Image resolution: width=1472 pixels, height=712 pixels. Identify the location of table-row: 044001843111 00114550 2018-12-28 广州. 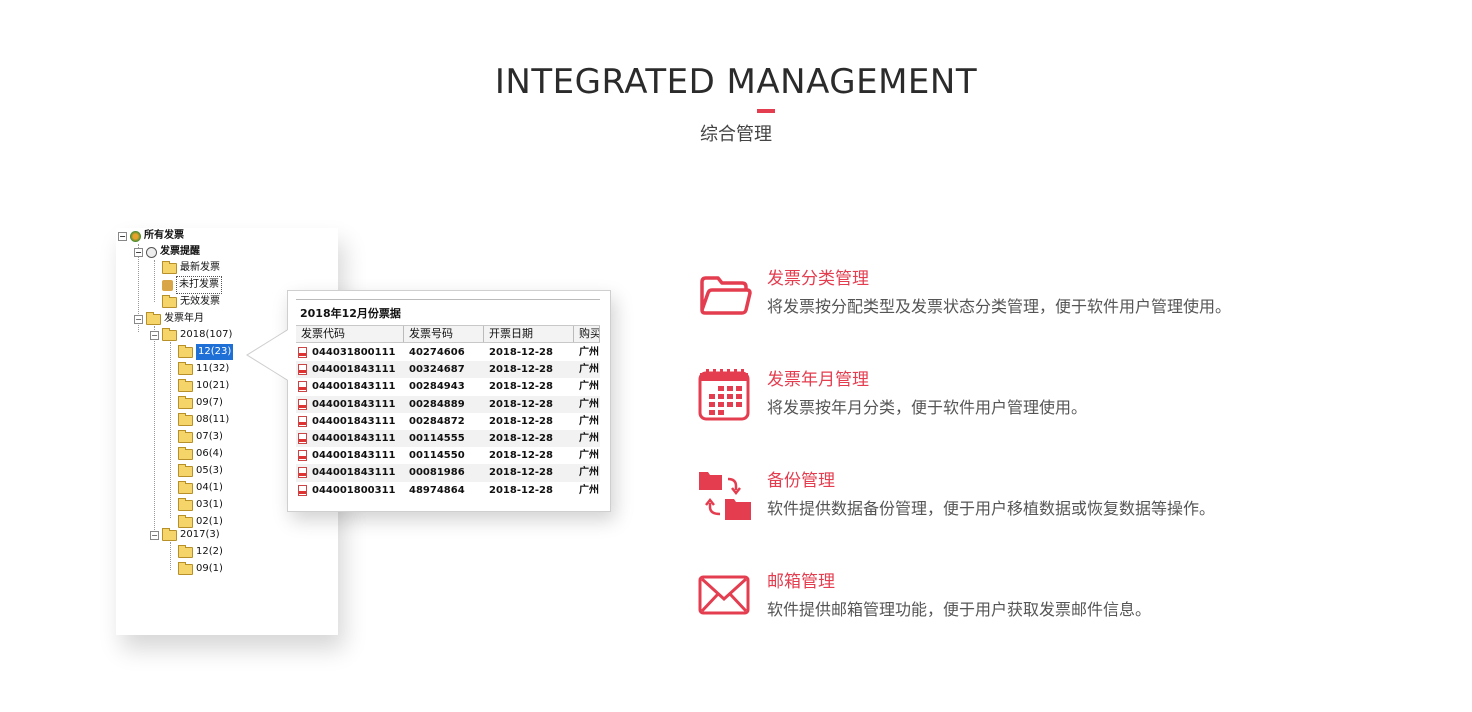
(448, 455).